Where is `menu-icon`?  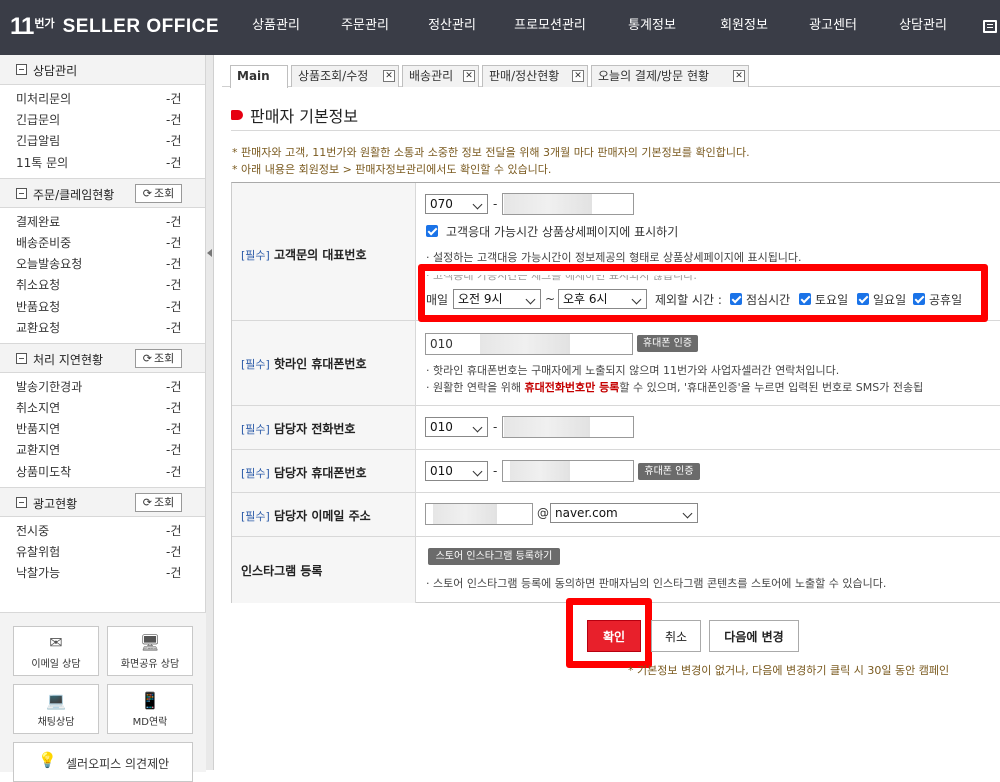 menu-icon is located at coordinates (990, 26).